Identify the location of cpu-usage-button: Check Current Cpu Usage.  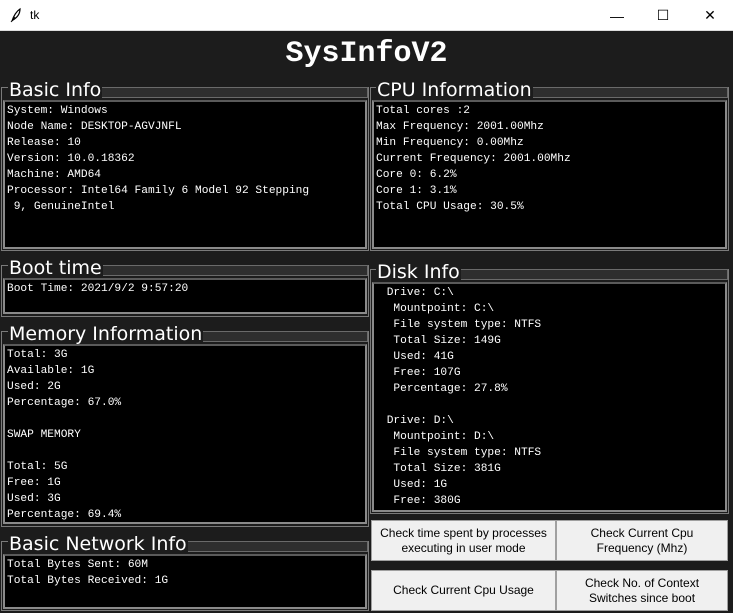
(463, 590).